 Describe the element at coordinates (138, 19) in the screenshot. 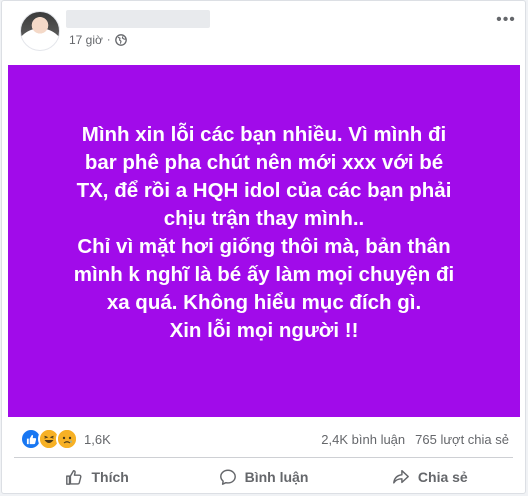

I see `author-name-redacted` at that location.